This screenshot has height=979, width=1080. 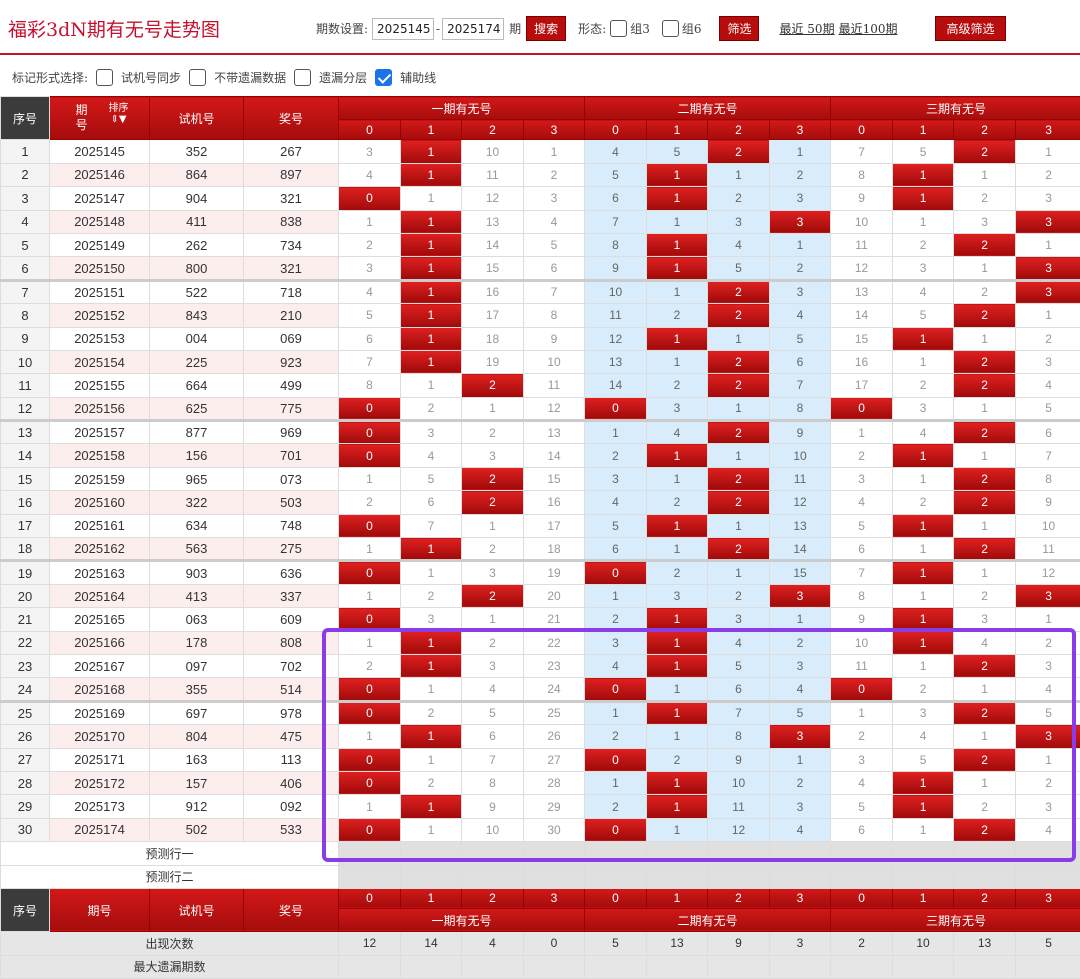 What do you see at coordinates (554, 525) in the screenshot?
I see `miss-cell: 17` at bounding box center [554, 525].